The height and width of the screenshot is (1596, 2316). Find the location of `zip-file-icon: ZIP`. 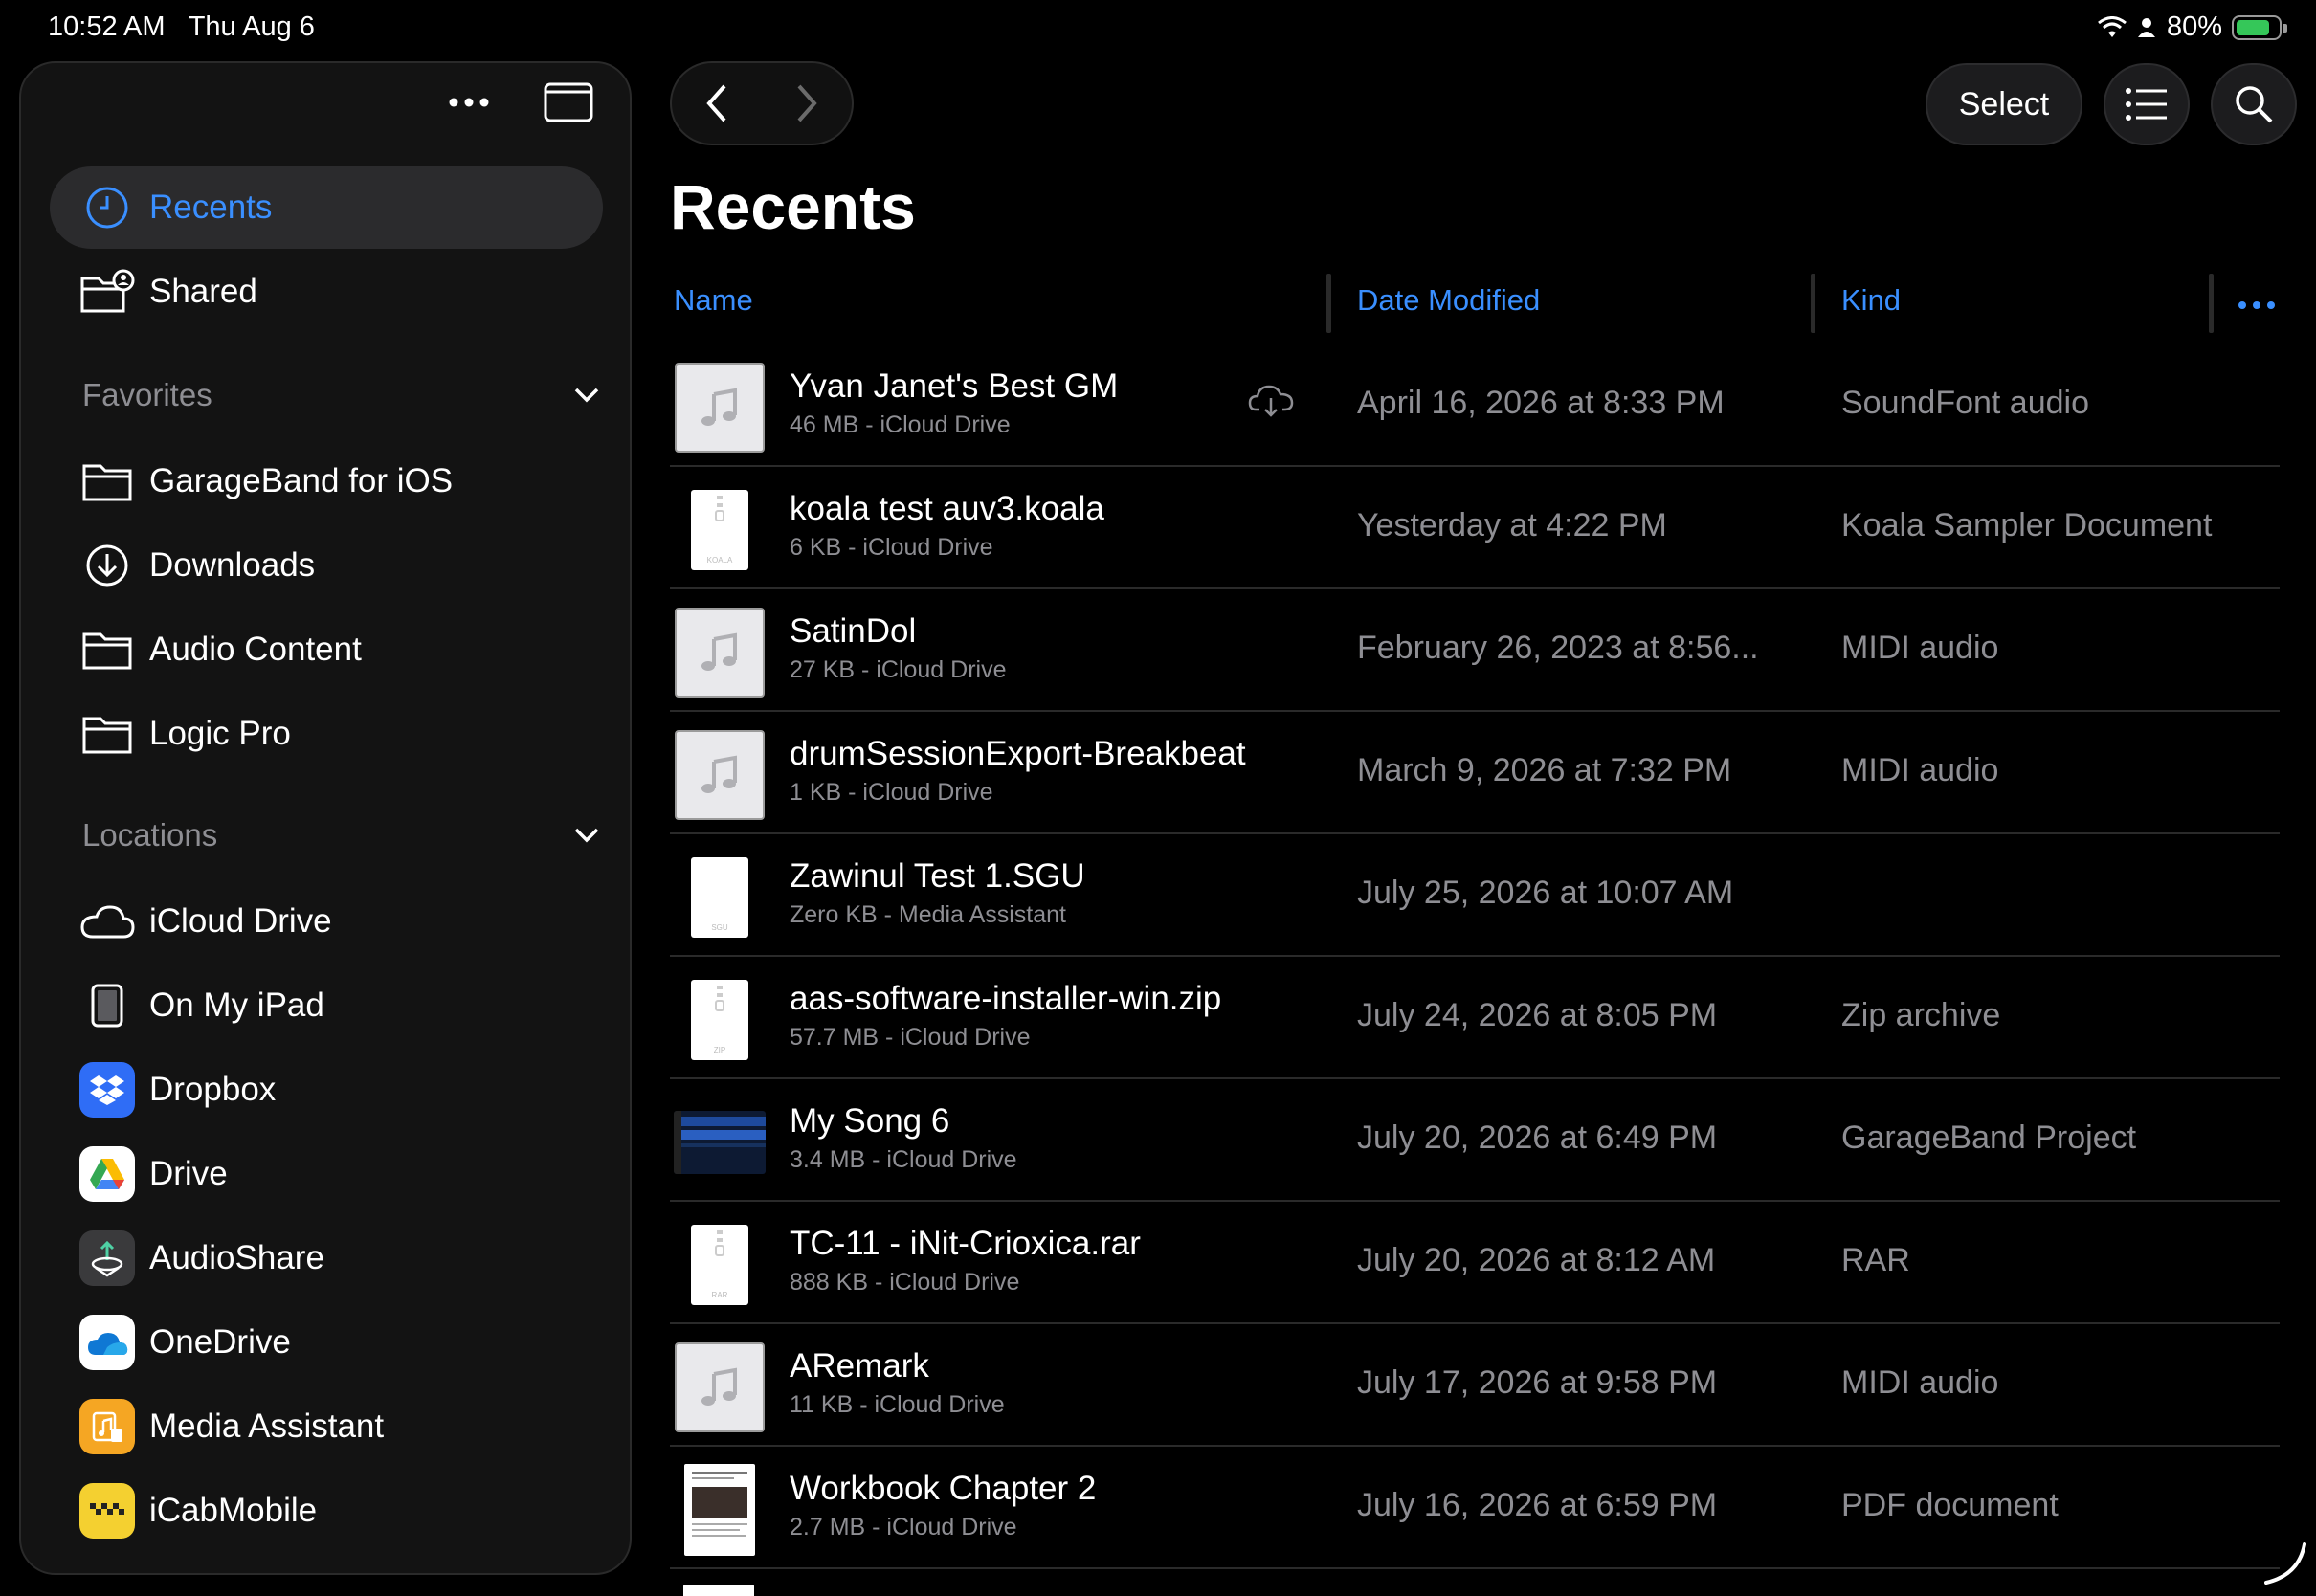

zip-file-icon: ZIP is located at coordinates (720, 1020).